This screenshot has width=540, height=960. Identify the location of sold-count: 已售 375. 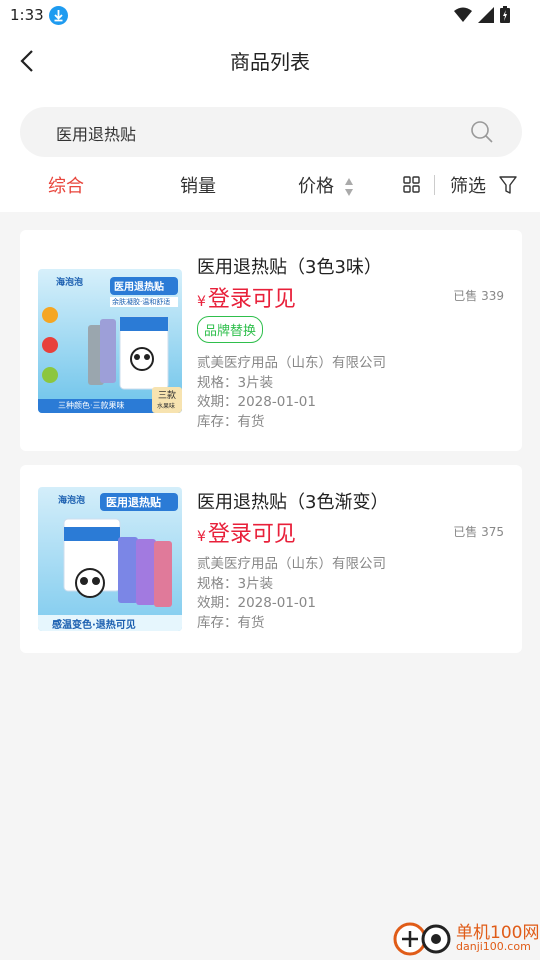
(478, 532).